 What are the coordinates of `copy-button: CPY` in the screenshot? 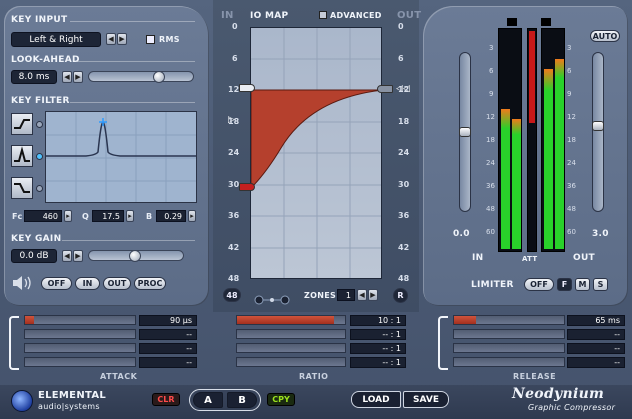 It's located at (281, 399).